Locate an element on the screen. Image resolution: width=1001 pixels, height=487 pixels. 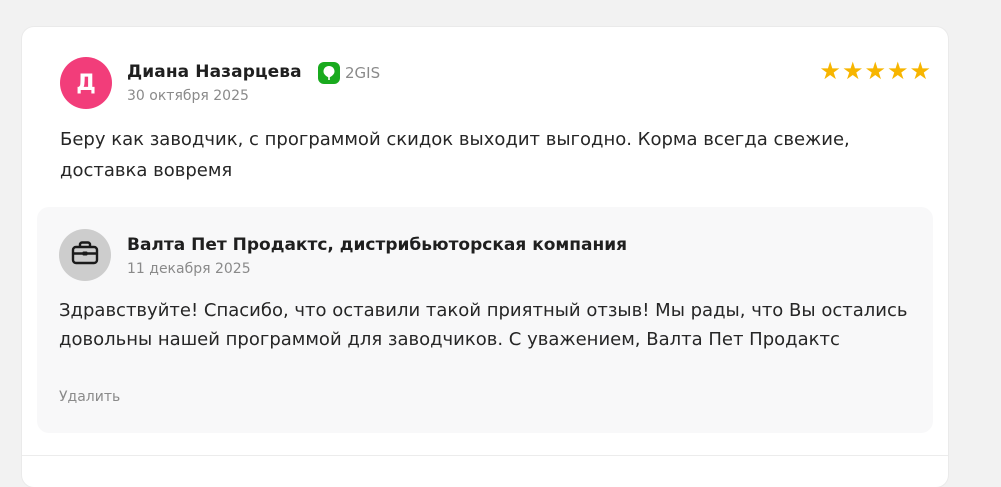
review-source: 2GIS is located at coordinates (349, 73).